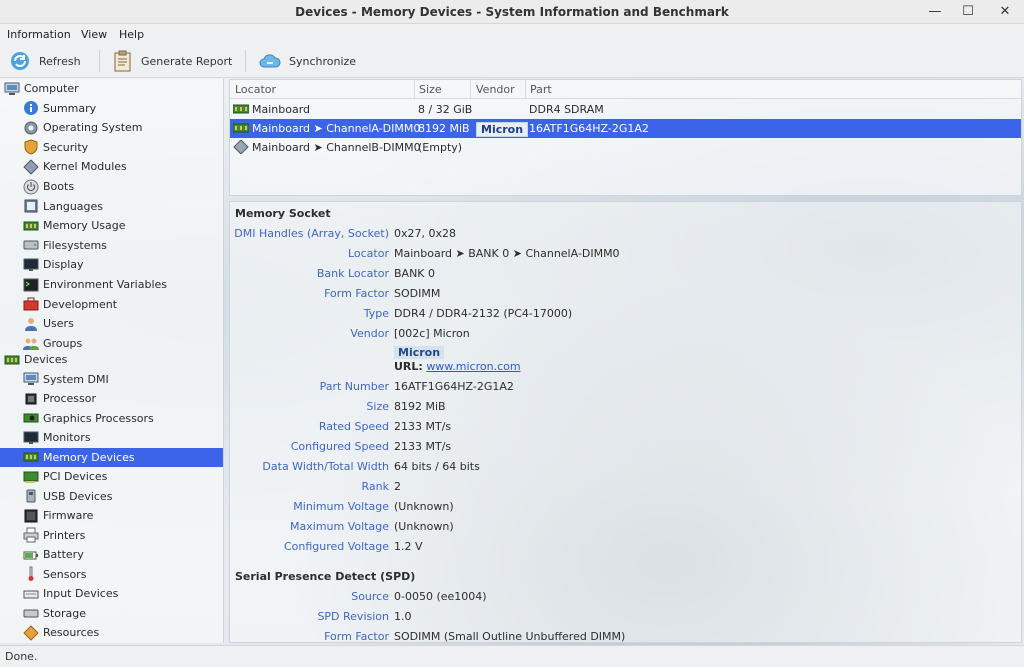 Image resolution: width=1024 pixels, height=667 pixels. Describe the element at coordinates (376, 313) in the screenshot. I see `key-type: Type` at that location.